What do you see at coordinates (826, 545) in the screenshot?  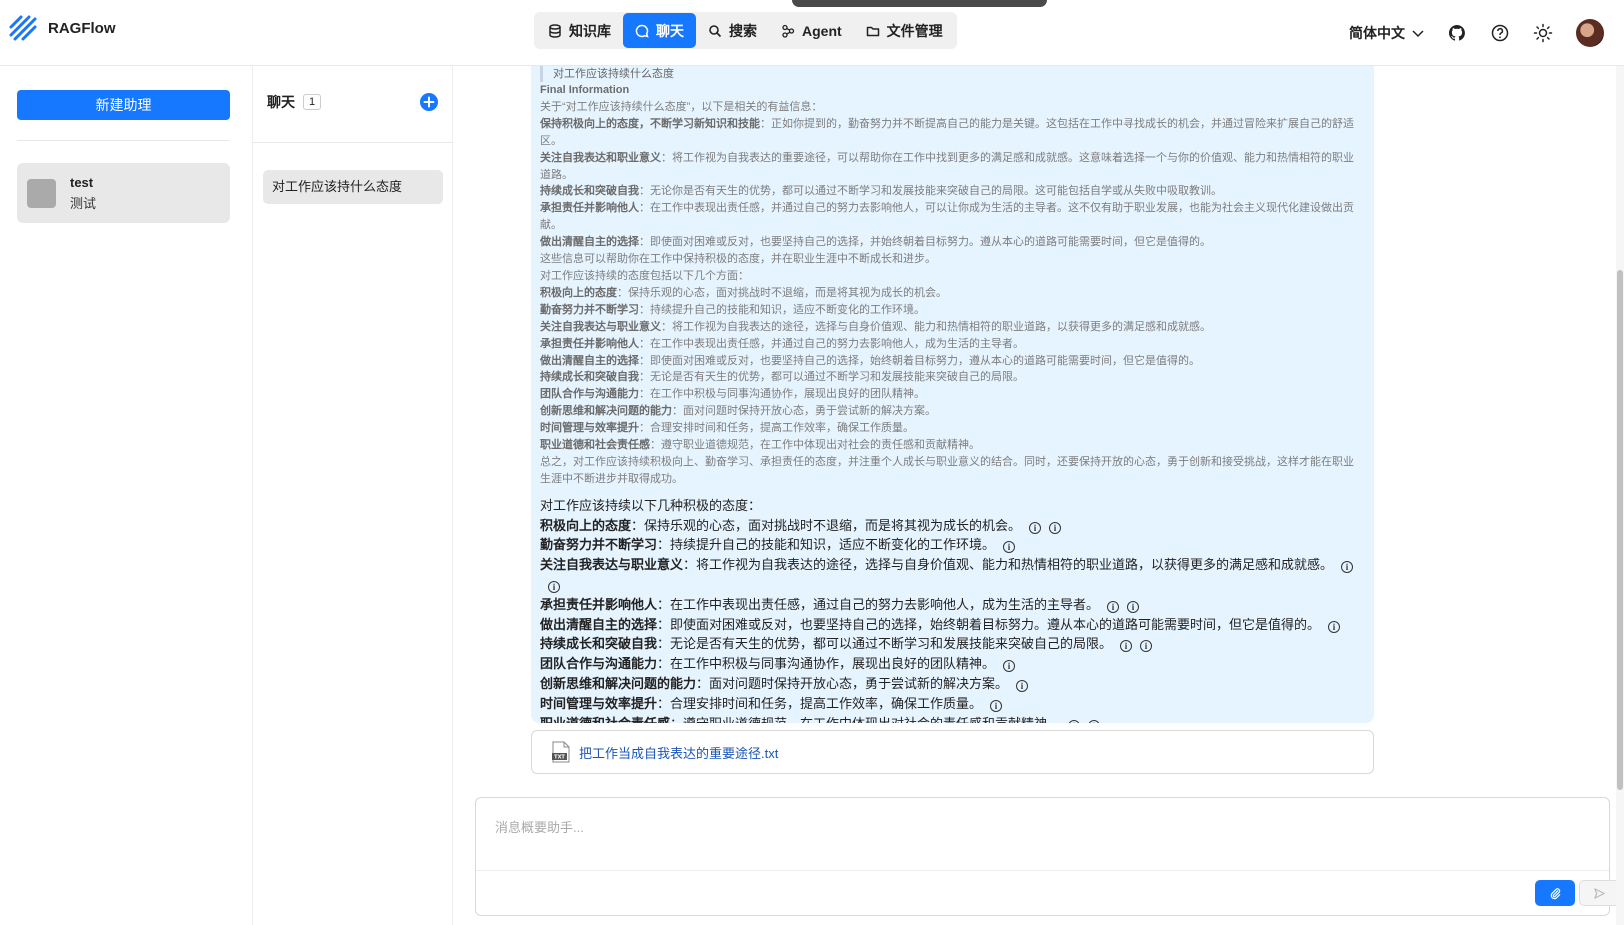 I see `answer-item-text: ：持续提升自己的技能和知识，适应不断变化的工作环境。` at bounding box center [826, 545].